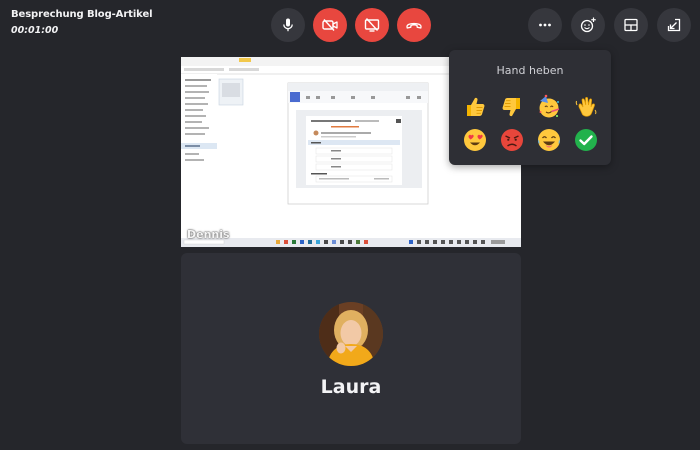  I want to click on screen-share-button, so click(372, 25).